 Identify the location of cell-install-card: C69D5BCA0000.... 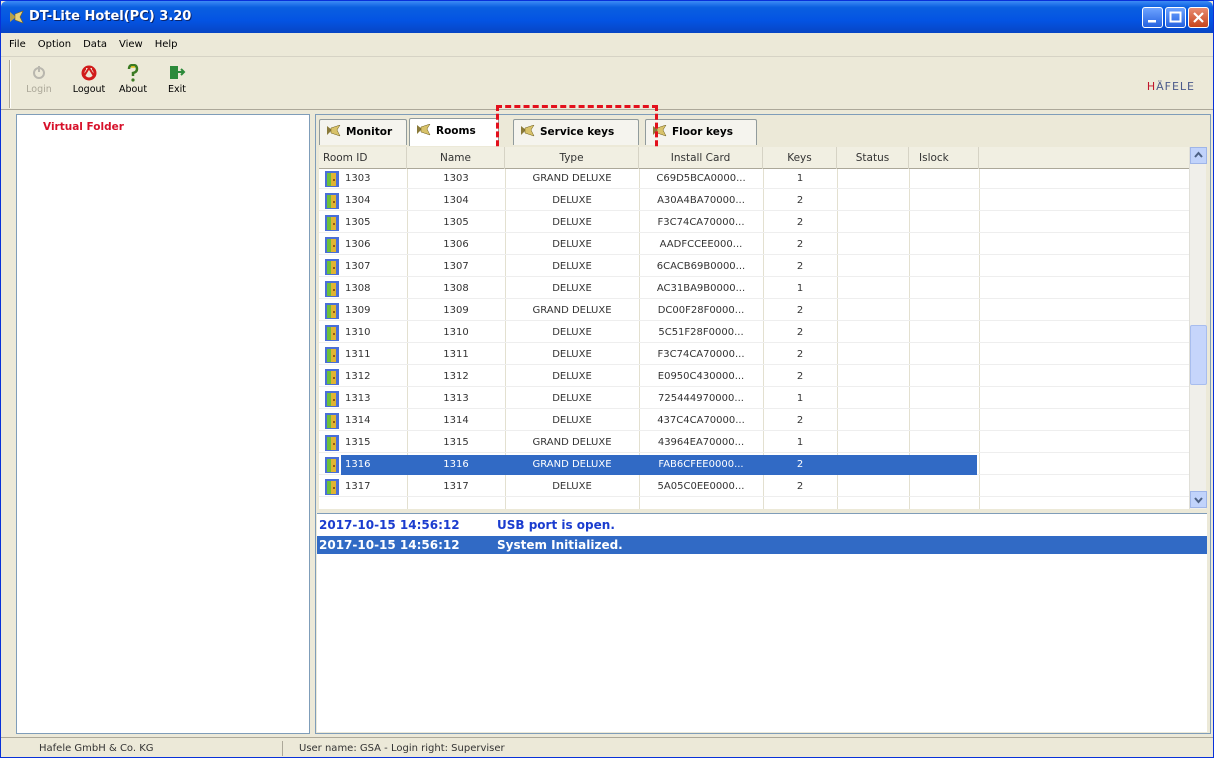
(701, 178).